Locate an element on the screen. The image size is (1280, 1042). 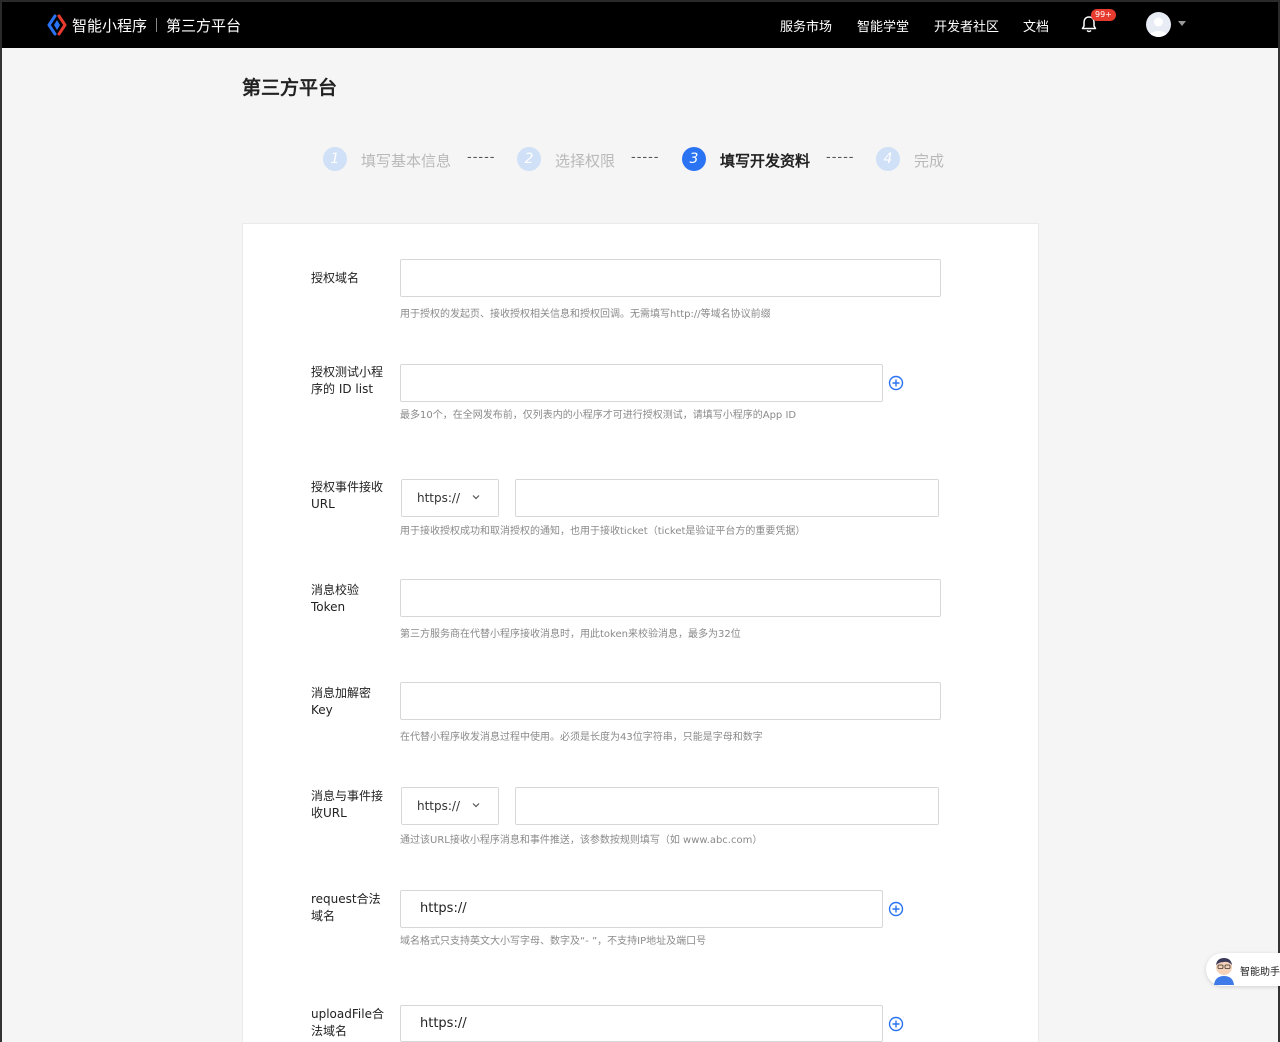
step-connector-3: ----- is located at coordinates (840, 157).